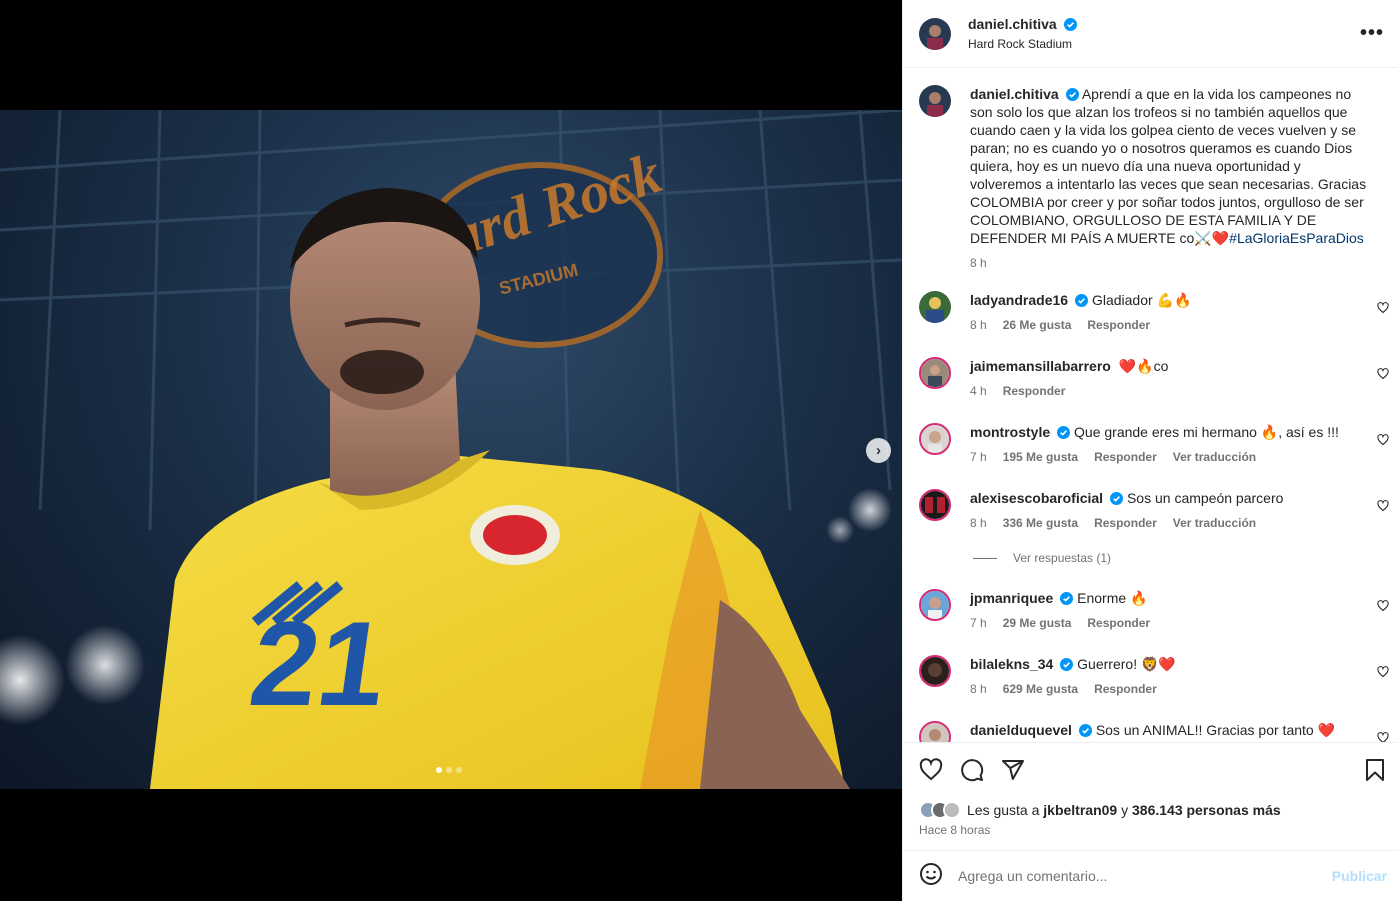 The width and height of the screenshot is (1398, 901). I want to click on commenter-username: jaimemansillabarrero, so click(1040, 366).